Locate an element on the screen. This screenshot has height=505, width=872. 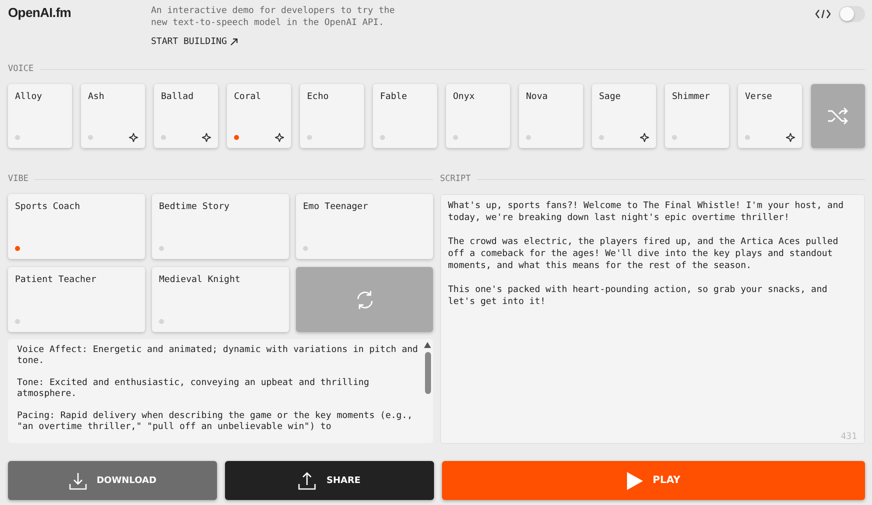
voice-card: Ash is located at coordinates (113, 116).